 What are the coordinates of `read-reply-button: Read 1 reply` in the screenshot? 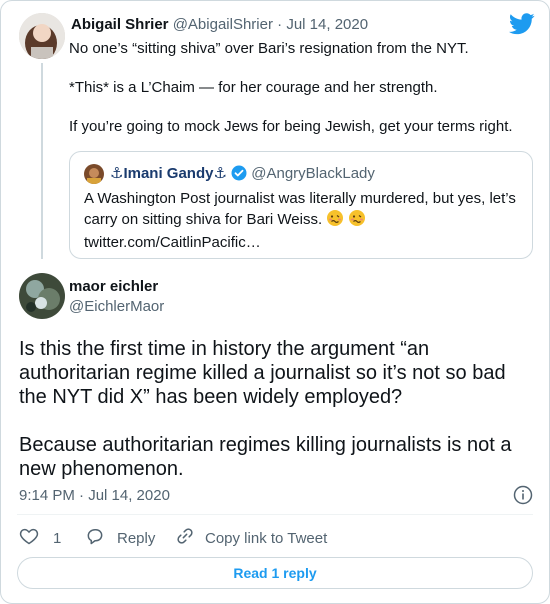 It's located at (275, 573).